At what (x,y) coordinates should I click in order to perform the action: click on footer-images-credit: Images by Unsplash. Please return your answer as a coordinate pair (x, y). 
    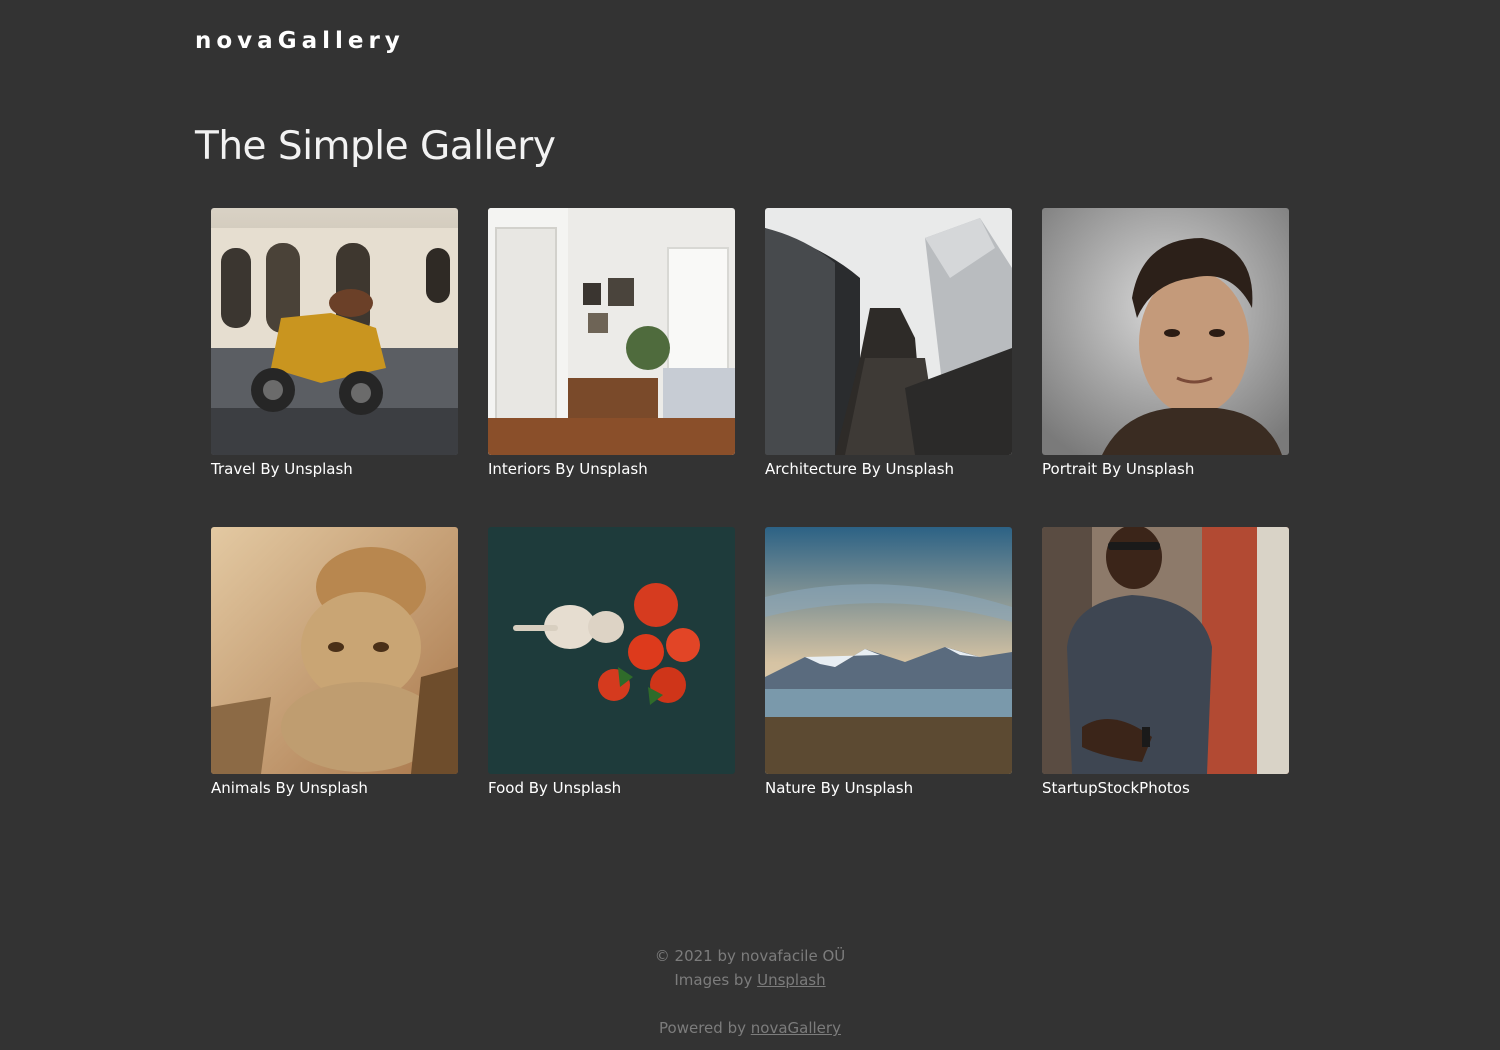
    Looking at the image, I should click on (750, 980).